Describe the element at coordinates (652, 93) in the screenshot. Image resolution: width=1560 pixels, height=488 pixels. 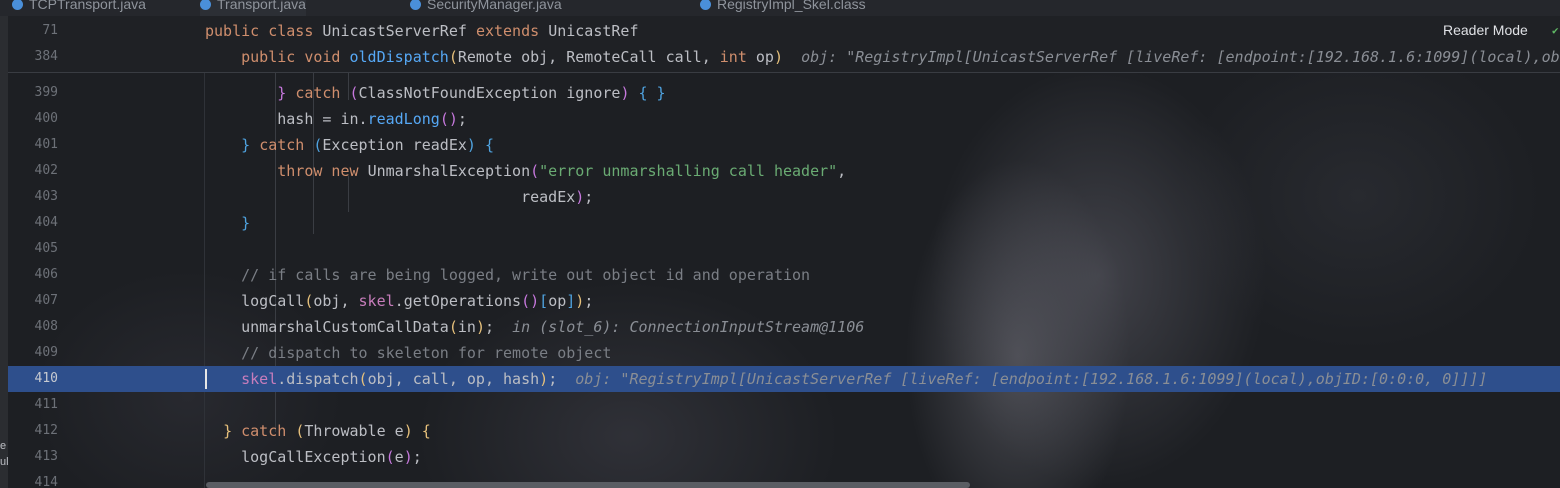
I see `code-token: { }` at that location.